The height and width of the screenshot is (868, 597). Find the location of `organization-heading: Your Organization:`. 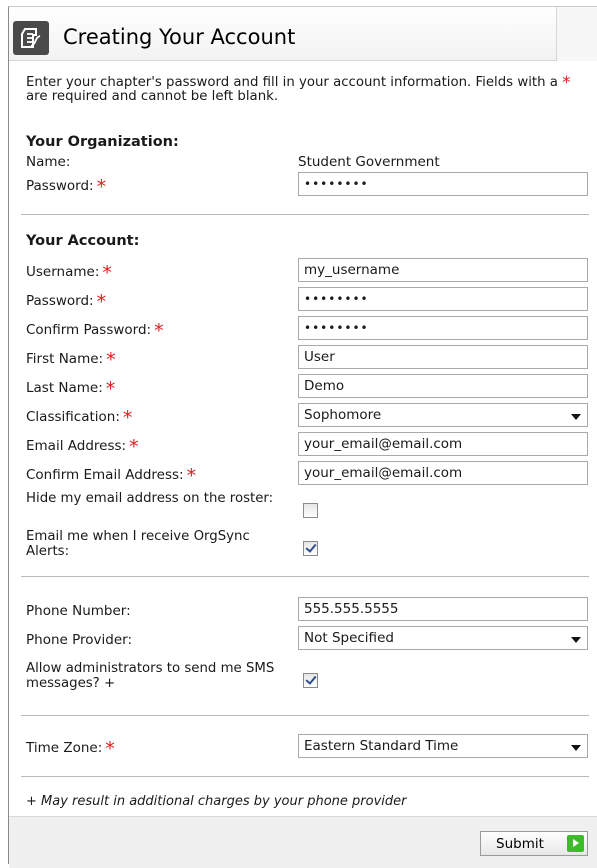

organization-heading: Your Organization: is located at coordinates (102, 142).